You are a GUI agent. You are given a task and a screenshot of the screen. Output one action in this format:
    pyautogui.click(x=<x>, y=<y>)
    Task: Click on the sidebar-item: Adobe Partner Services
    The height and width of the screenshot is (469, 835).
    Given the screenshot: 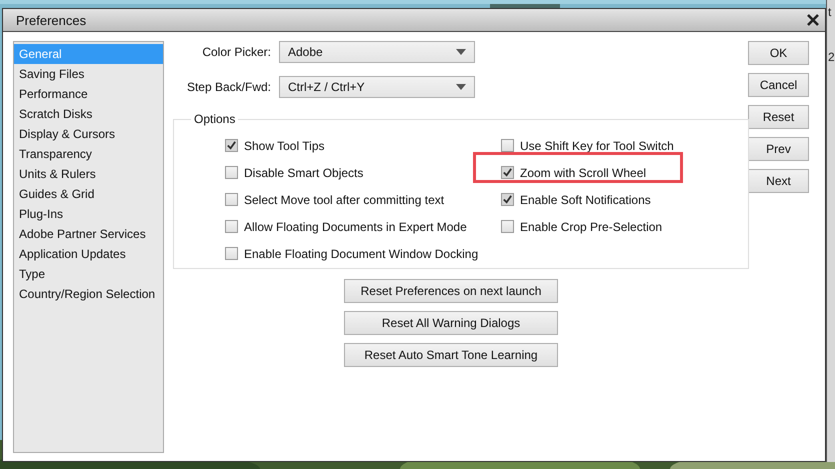 What is the action you would take?
    pyautogui.click(x=88, y=234)
    